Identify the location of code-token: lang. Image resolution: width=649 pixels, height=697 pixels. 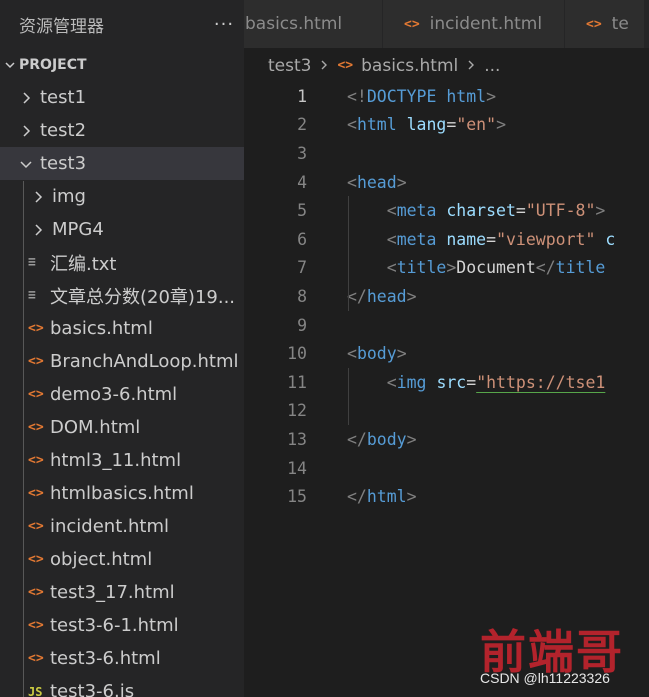
(426, 125).